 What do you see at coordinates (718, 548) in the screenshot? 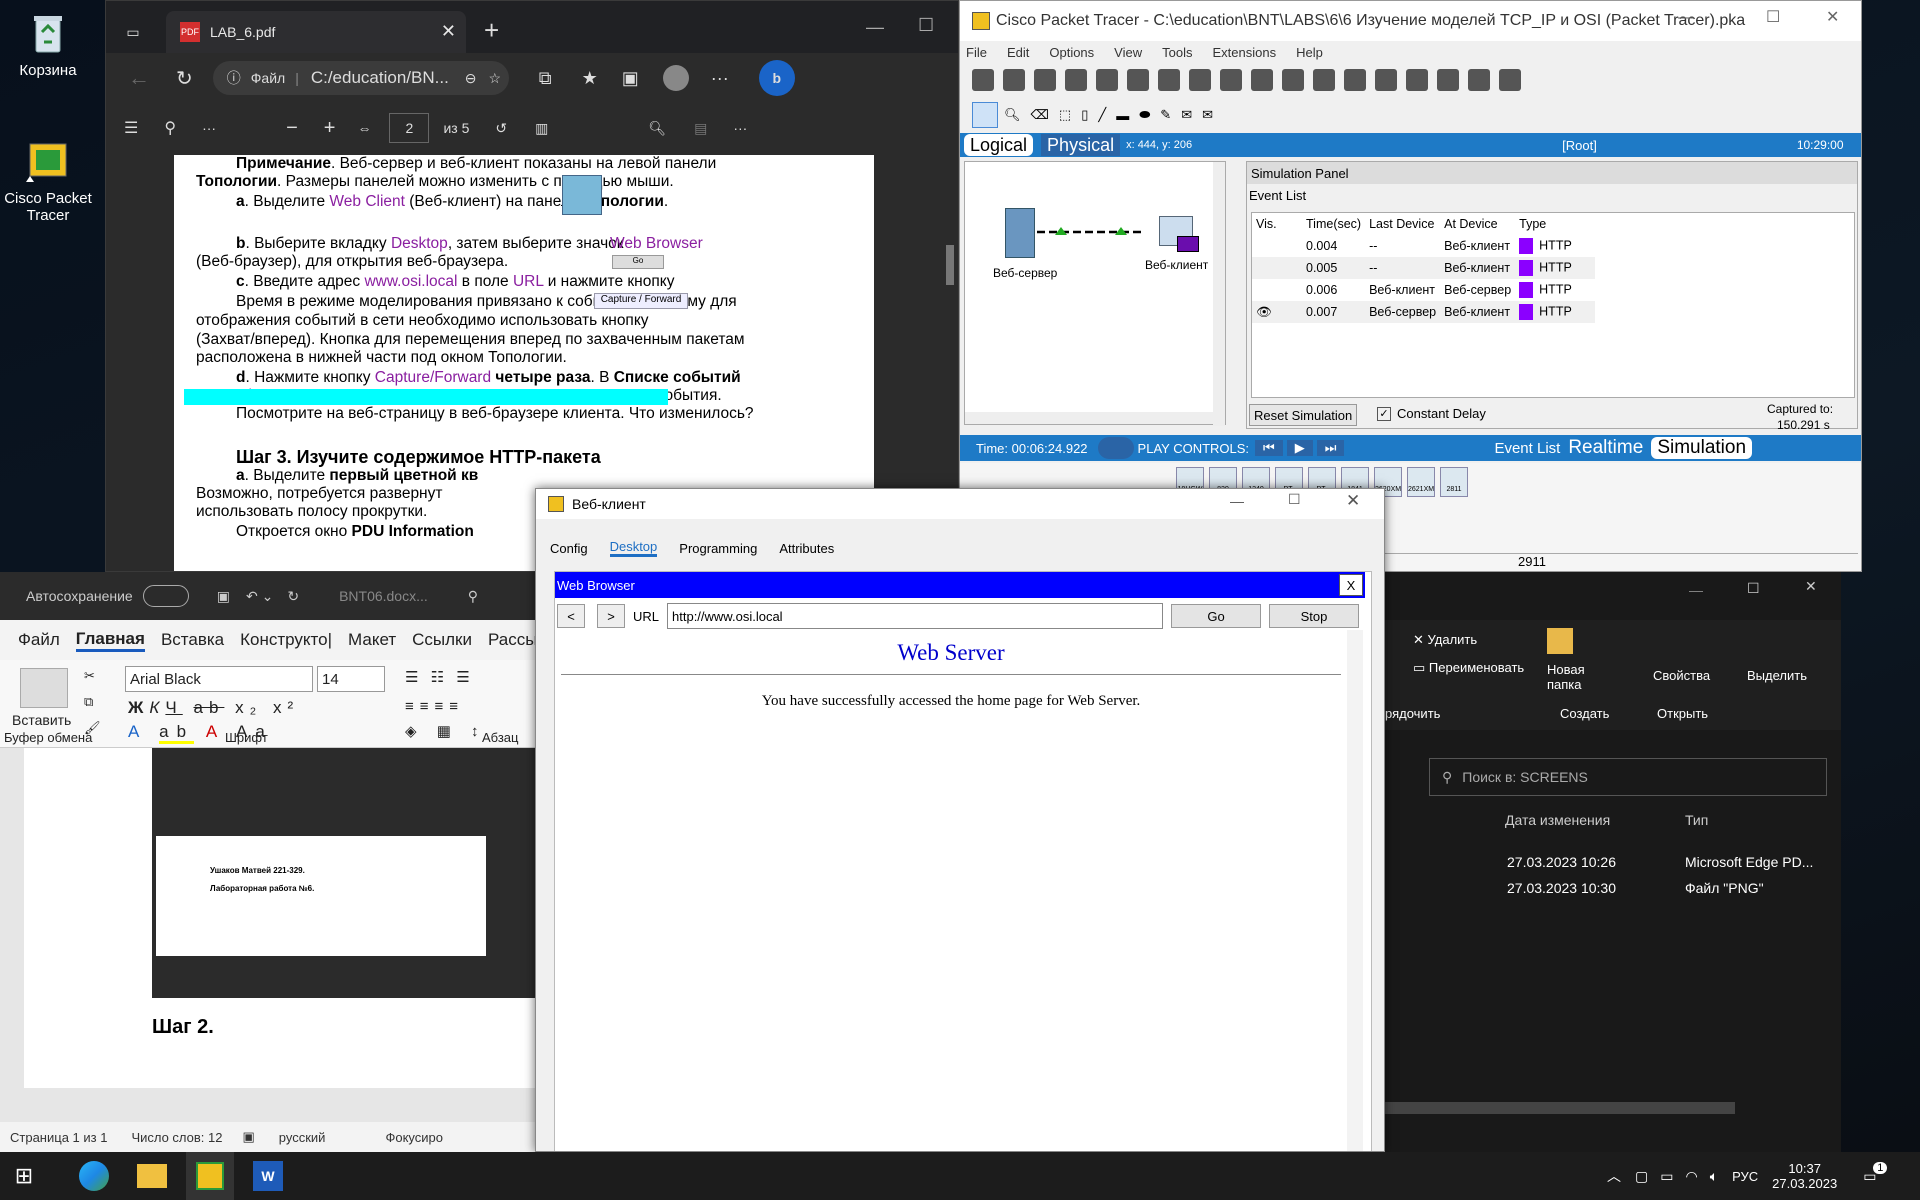
I see `tab-programming: Programming` at bounding box center [718, 548].